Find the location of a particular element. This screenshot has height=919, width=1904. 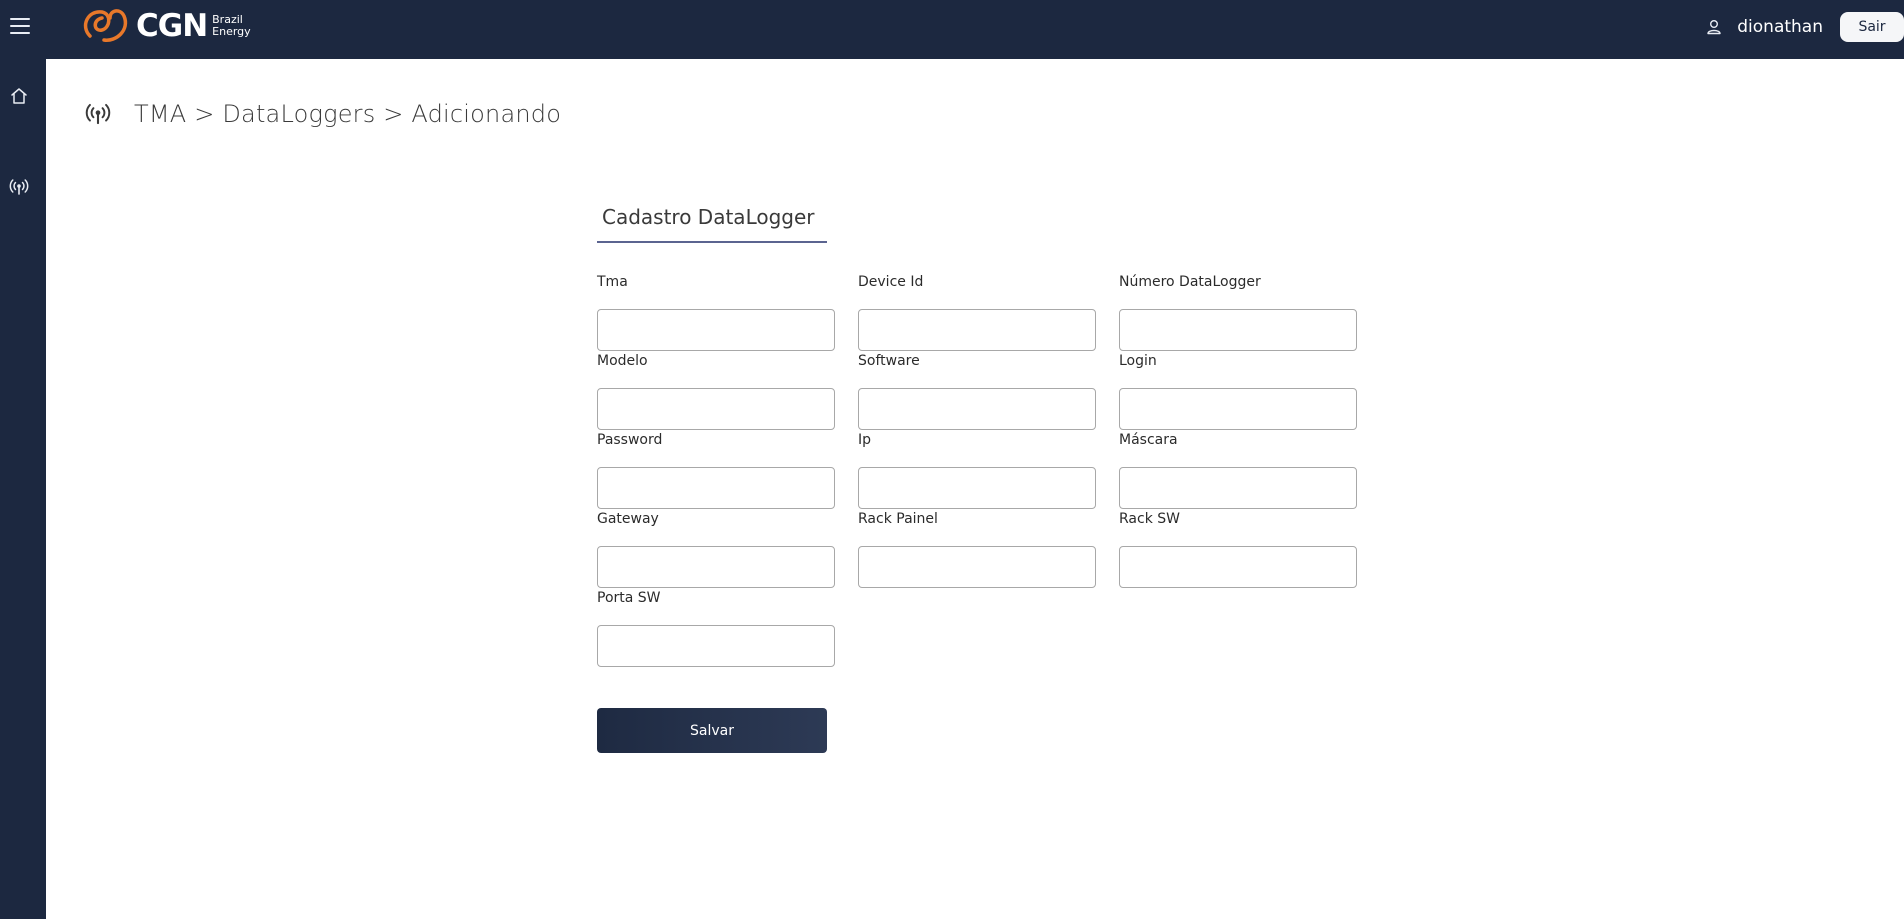

field-label: Modelo is located at coordinates (622, 361).